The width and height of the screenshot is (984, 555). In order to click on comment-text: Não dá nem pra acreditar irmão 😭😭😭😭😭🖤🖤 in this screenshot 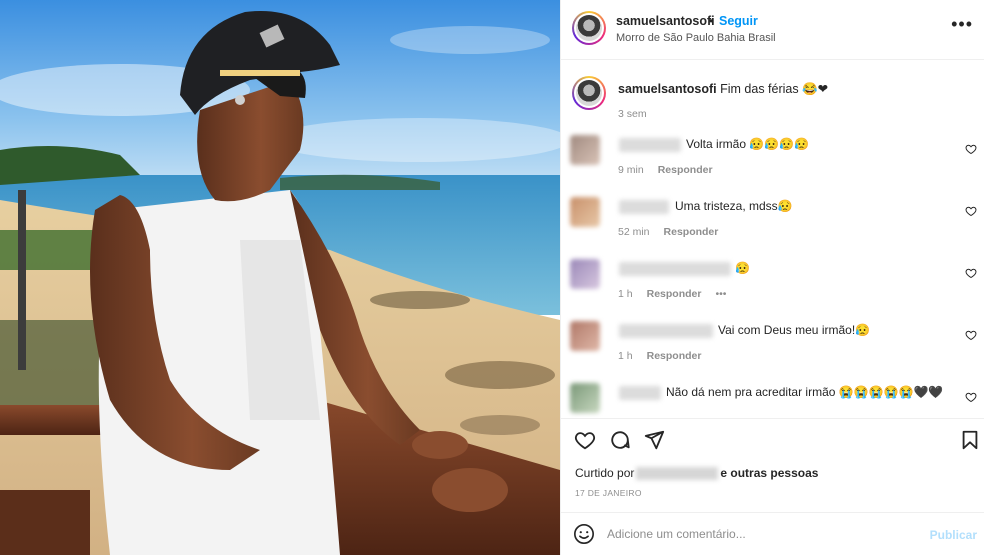, I will do `click(805, 392)`.